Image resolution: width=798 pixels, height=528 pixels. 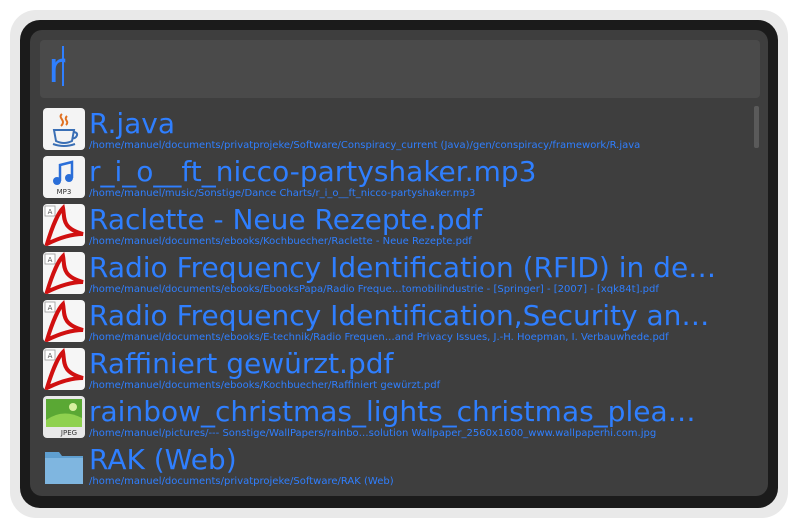 I want to click on jpeg-icon-label: JPEG, so click(x=68, y=433).